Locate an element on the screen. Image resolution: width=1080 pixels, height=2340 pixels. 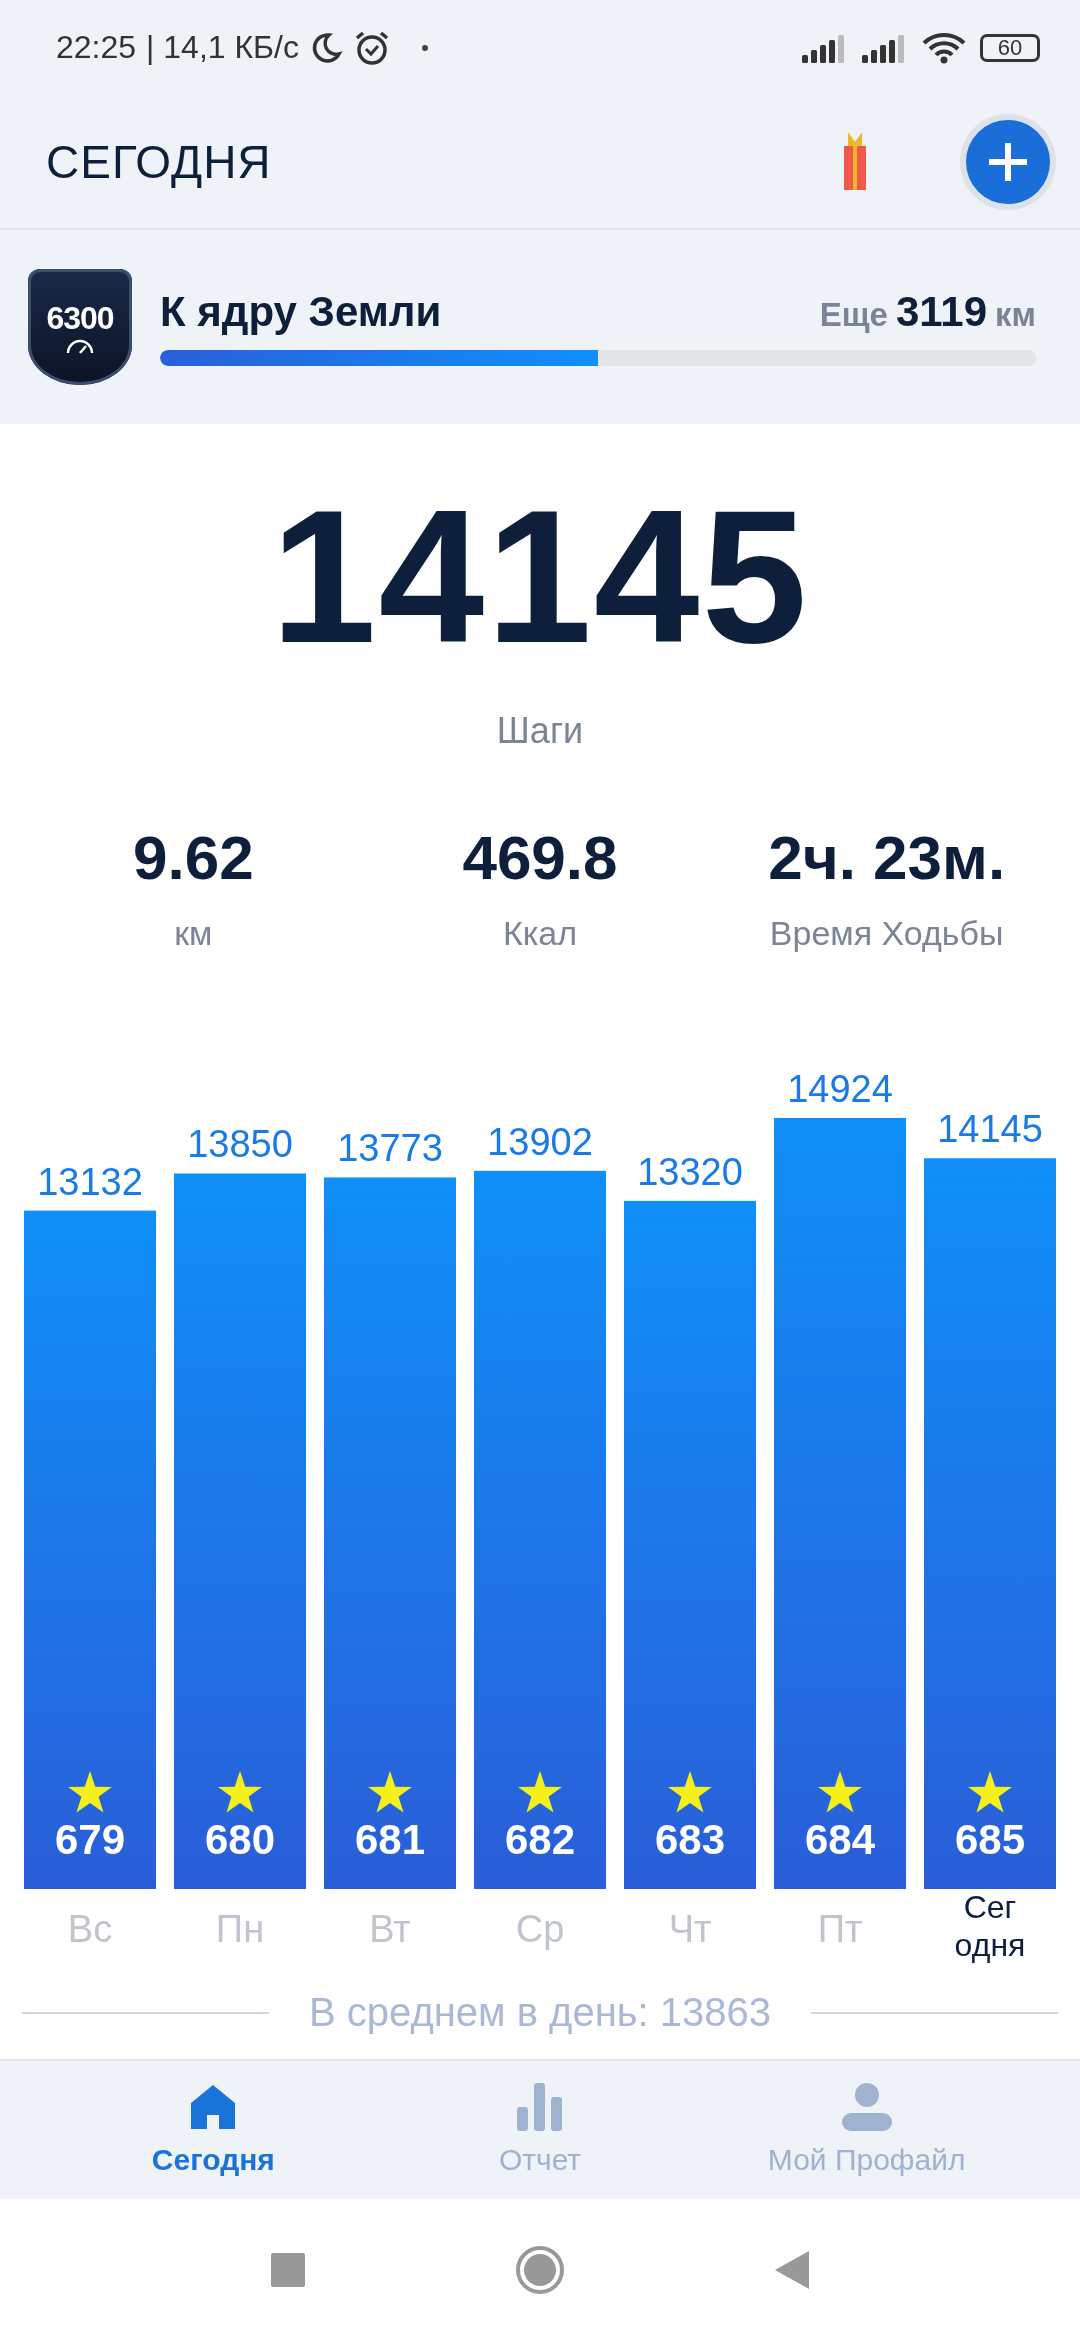
steps-label: Шаги is located at coordinates (540, 731).